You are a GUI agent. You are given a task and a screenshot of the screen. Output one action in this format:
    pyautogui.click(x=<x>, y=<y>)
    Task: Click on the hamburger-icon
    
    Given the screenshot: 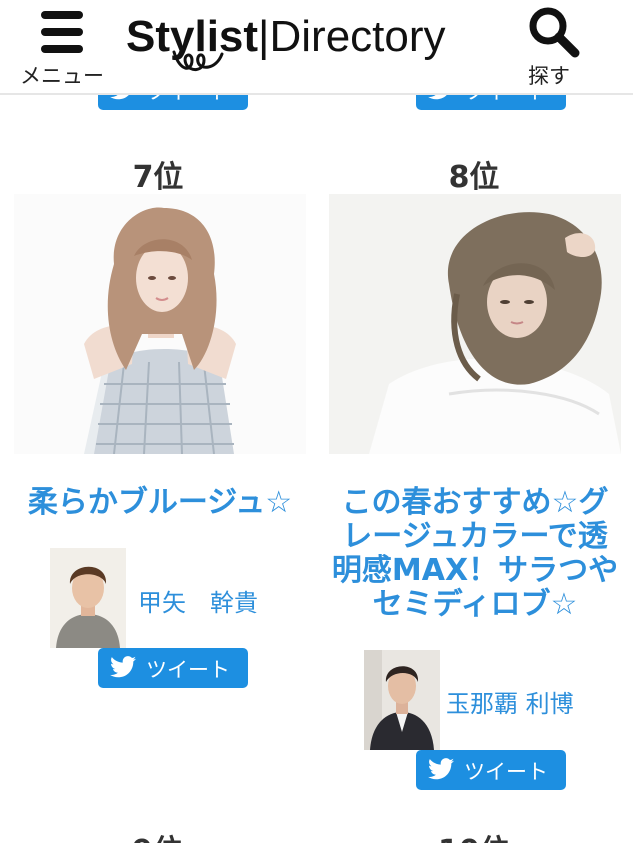 What is the action you would take?
    pyautogui.click(x=62, y=33)
    